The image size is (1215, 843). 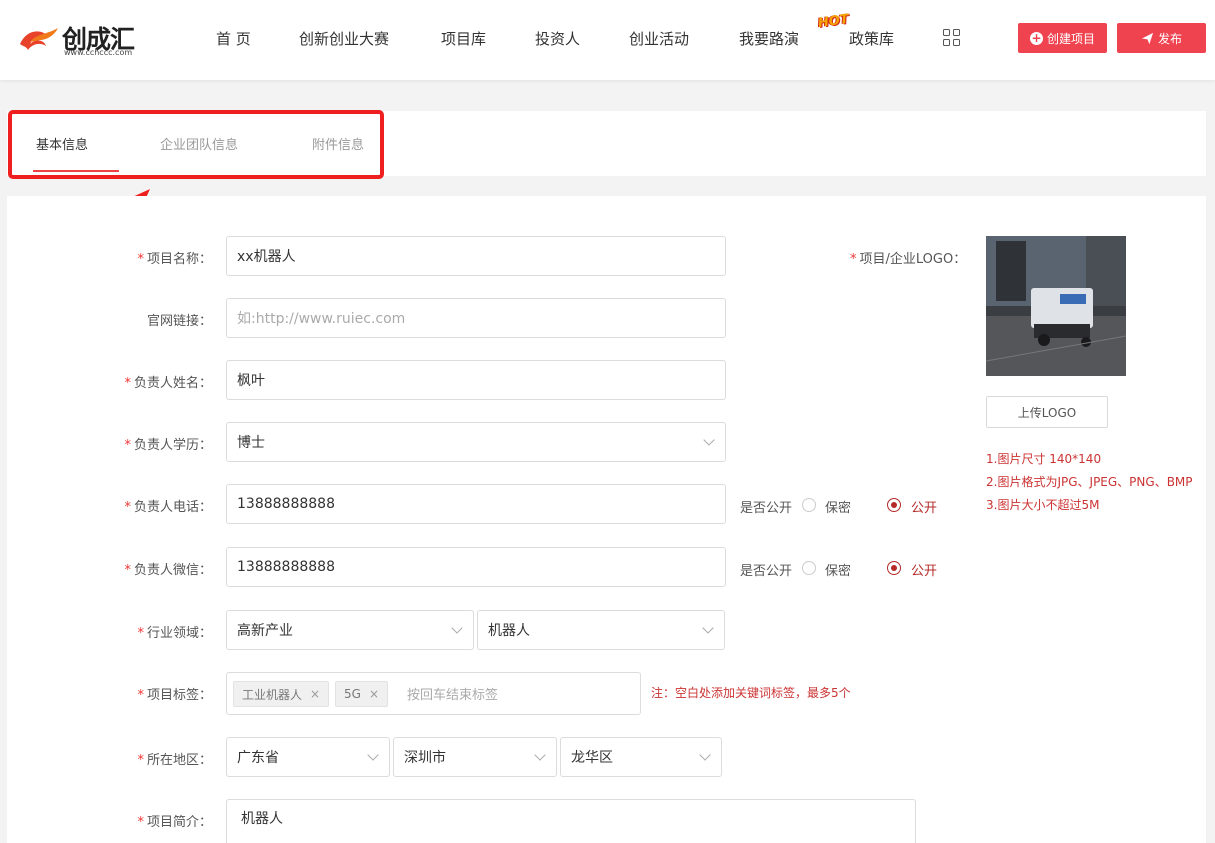 I want to click on phoenix-logo-icon, so click(x=39, y=39).